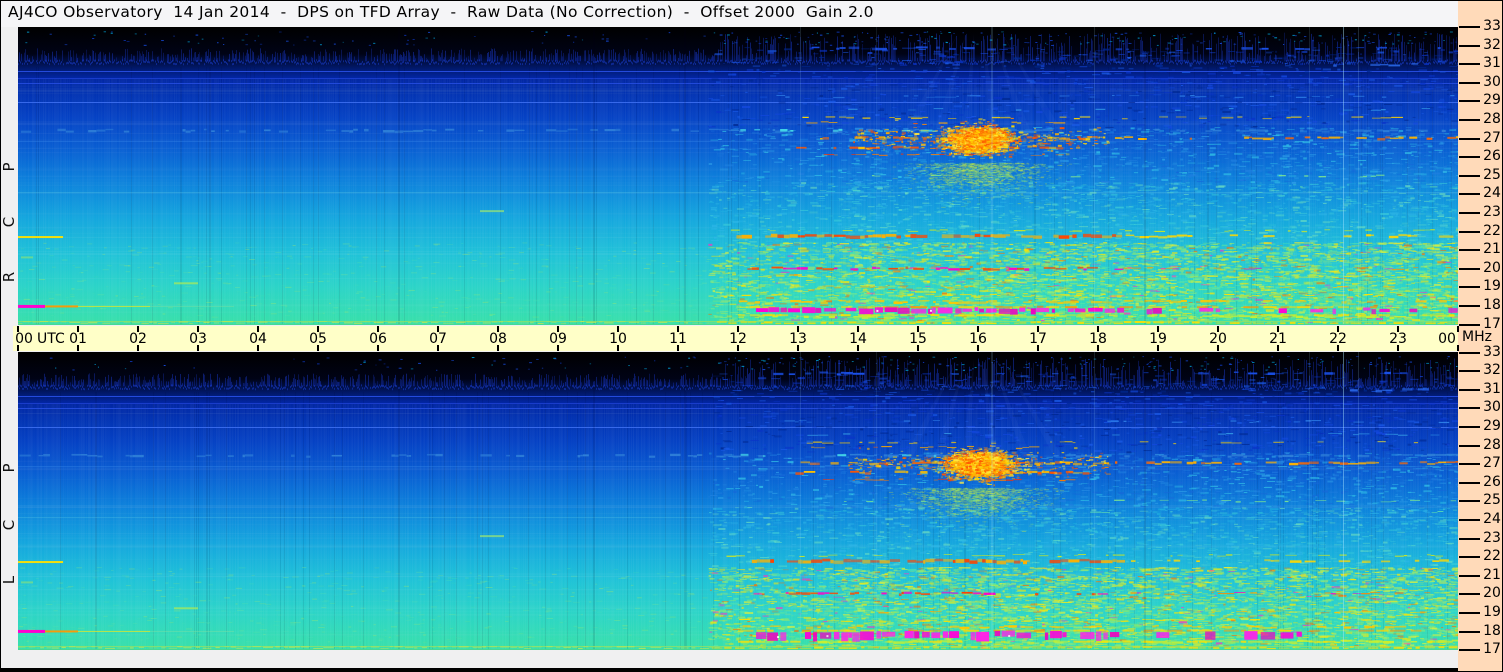 The height and width of the screenshot is (672, 1503). I want to click on freq-tick-label: 29, so click(1492, 100).